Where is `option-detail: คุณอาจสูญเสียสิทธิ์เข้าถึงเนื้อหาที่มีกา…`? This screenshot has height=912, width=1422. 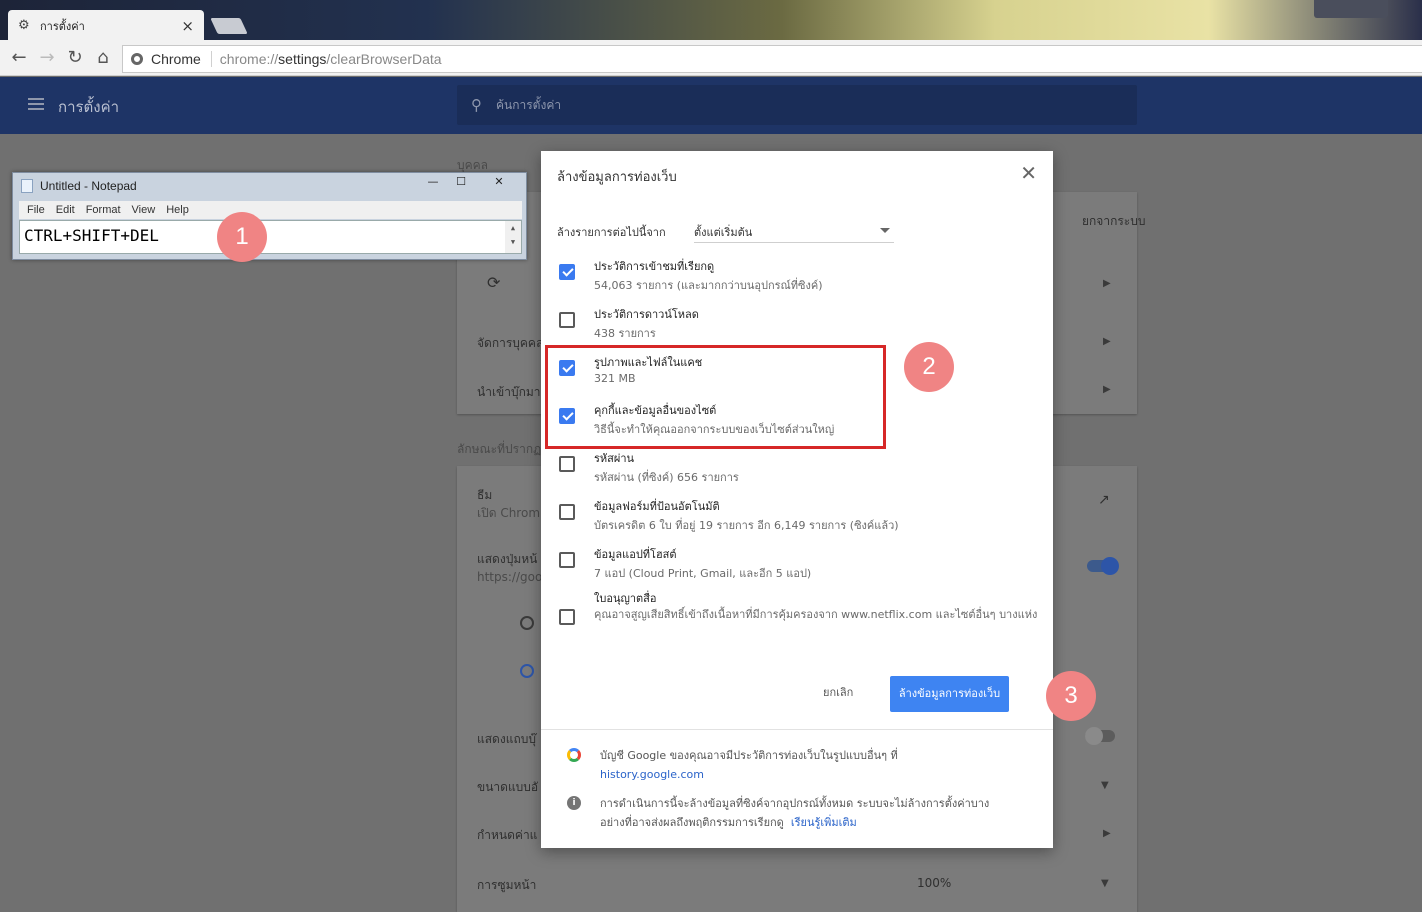 option-detail: คุณอาจสูญเสียสิทธิ์เข้าถึงเนื้อหาที่มีกา… is located at coordinates (816, 614).